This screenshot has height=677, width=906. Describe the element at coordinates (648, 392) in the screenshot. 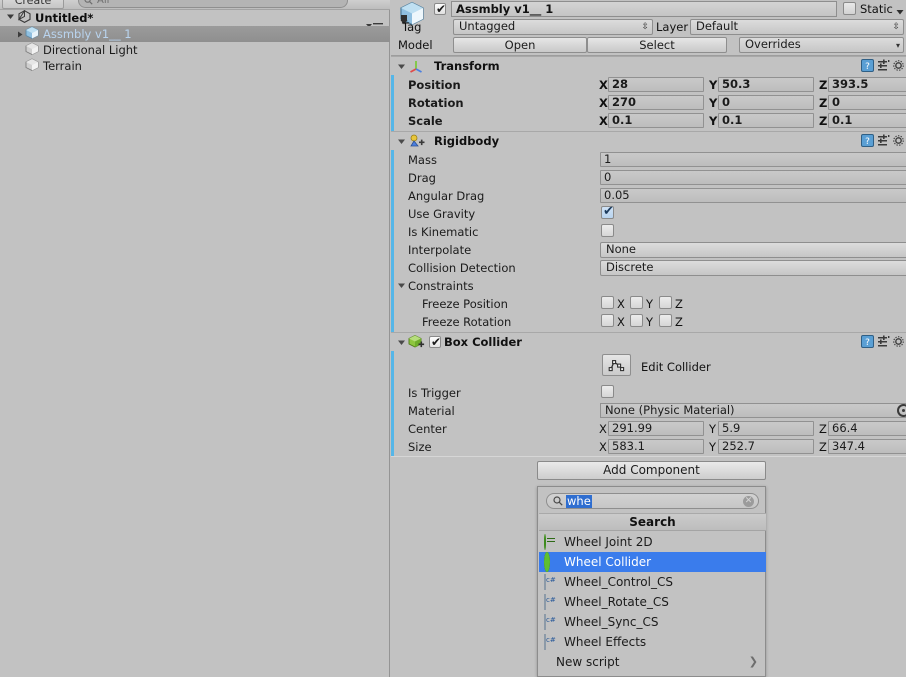

I see `box-collider-is-trigger-row: Is Trigger` at that location.